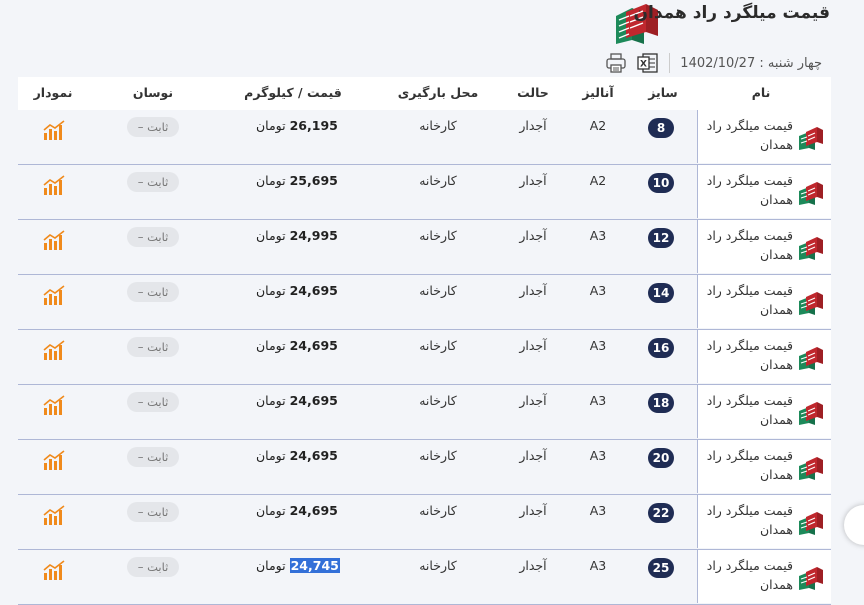 This screenshot has width=864, height=605. What do you see at coordinates (314, 565) in the screenshot?
I see `price-number: 24,745` at bounding box center [314, 565].